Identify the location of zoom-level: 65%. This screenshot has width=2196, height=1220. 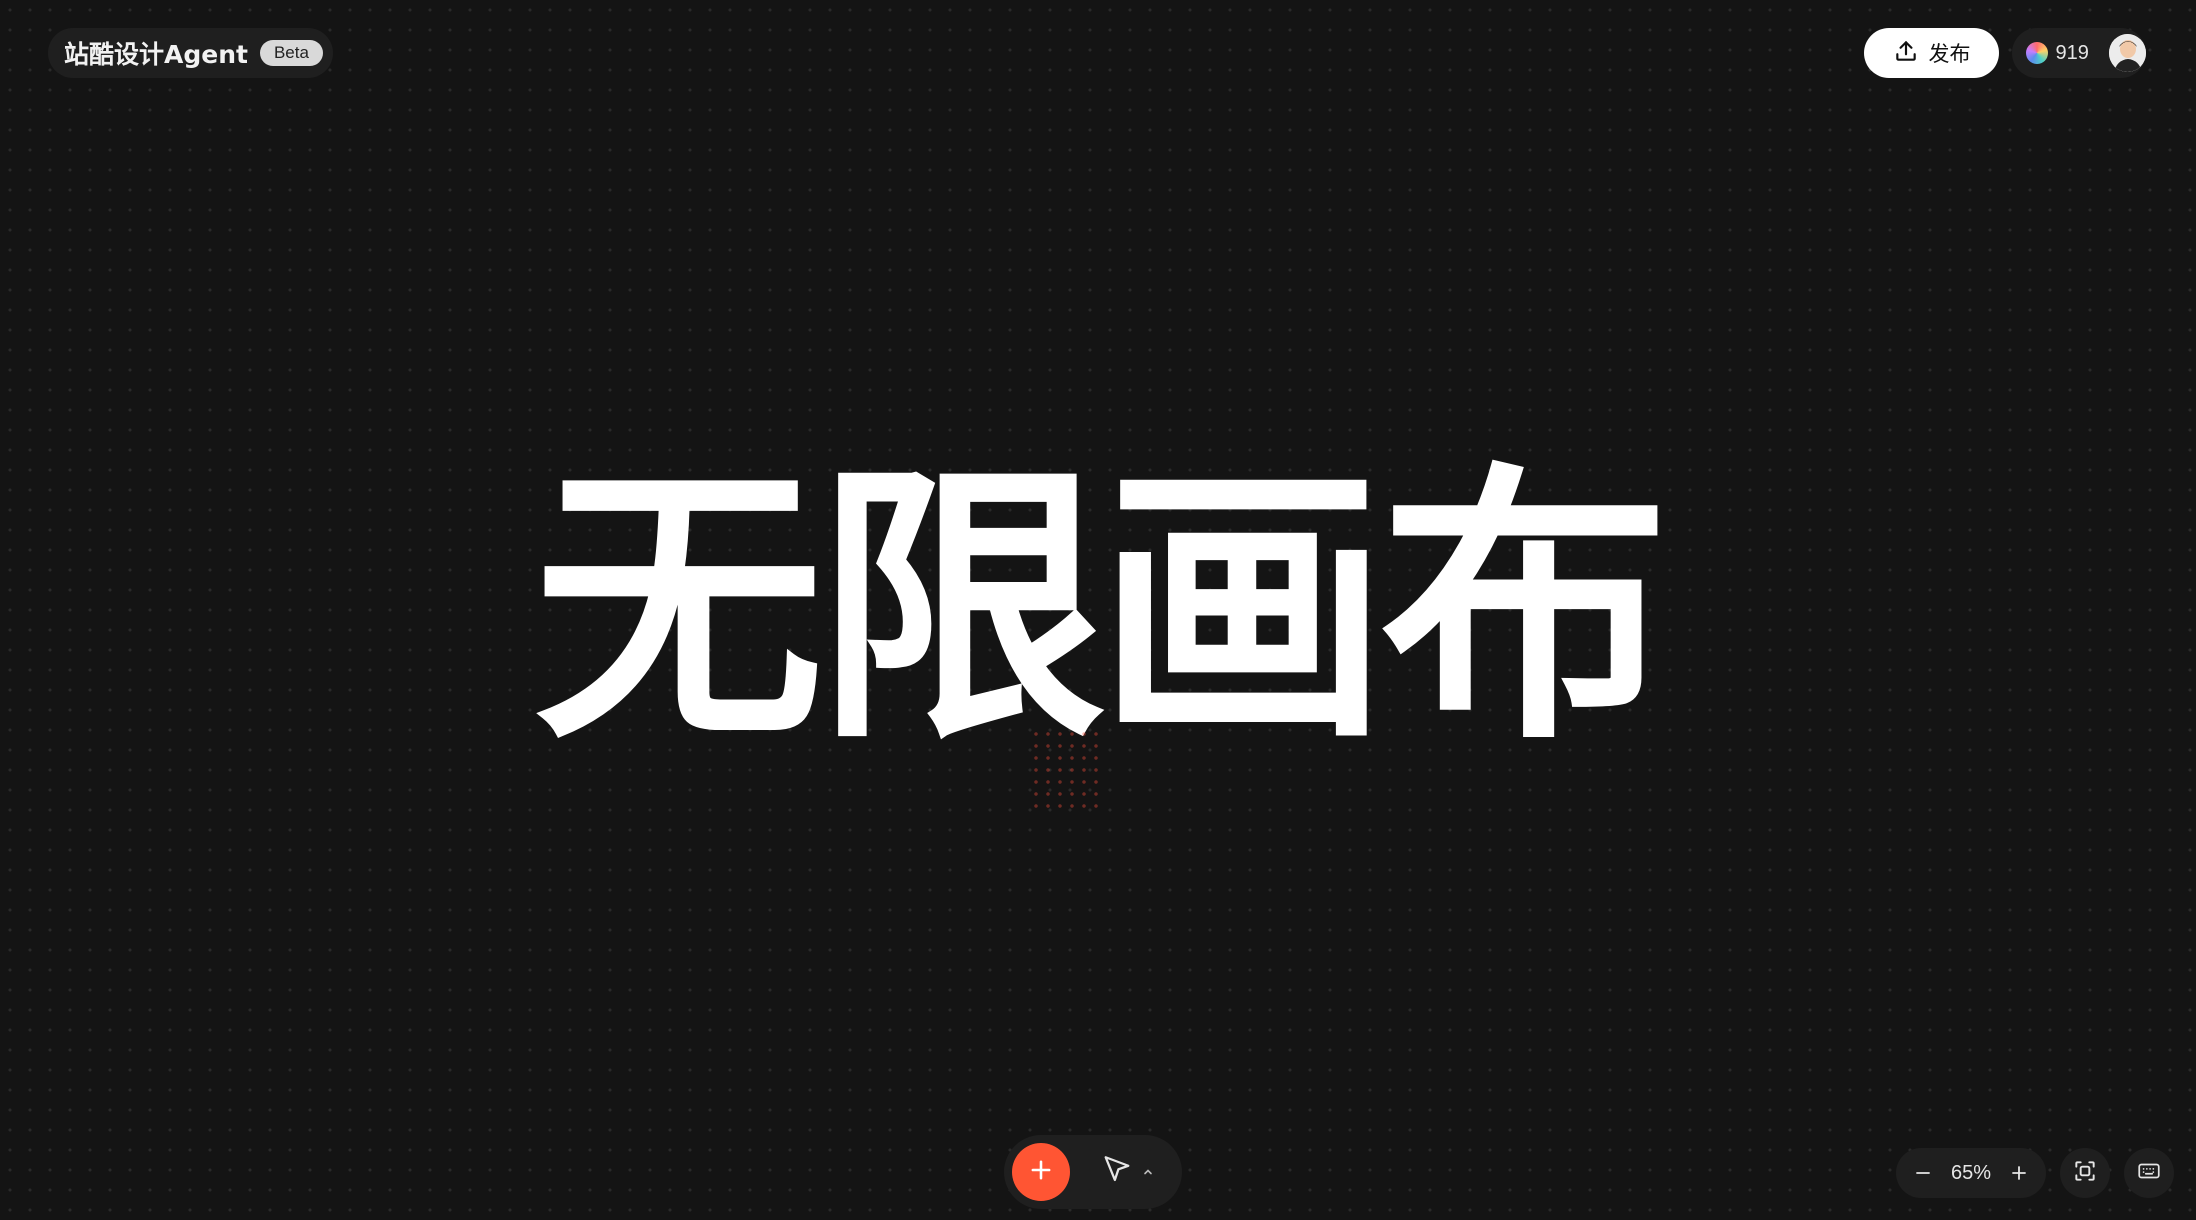
(1971, 1172).